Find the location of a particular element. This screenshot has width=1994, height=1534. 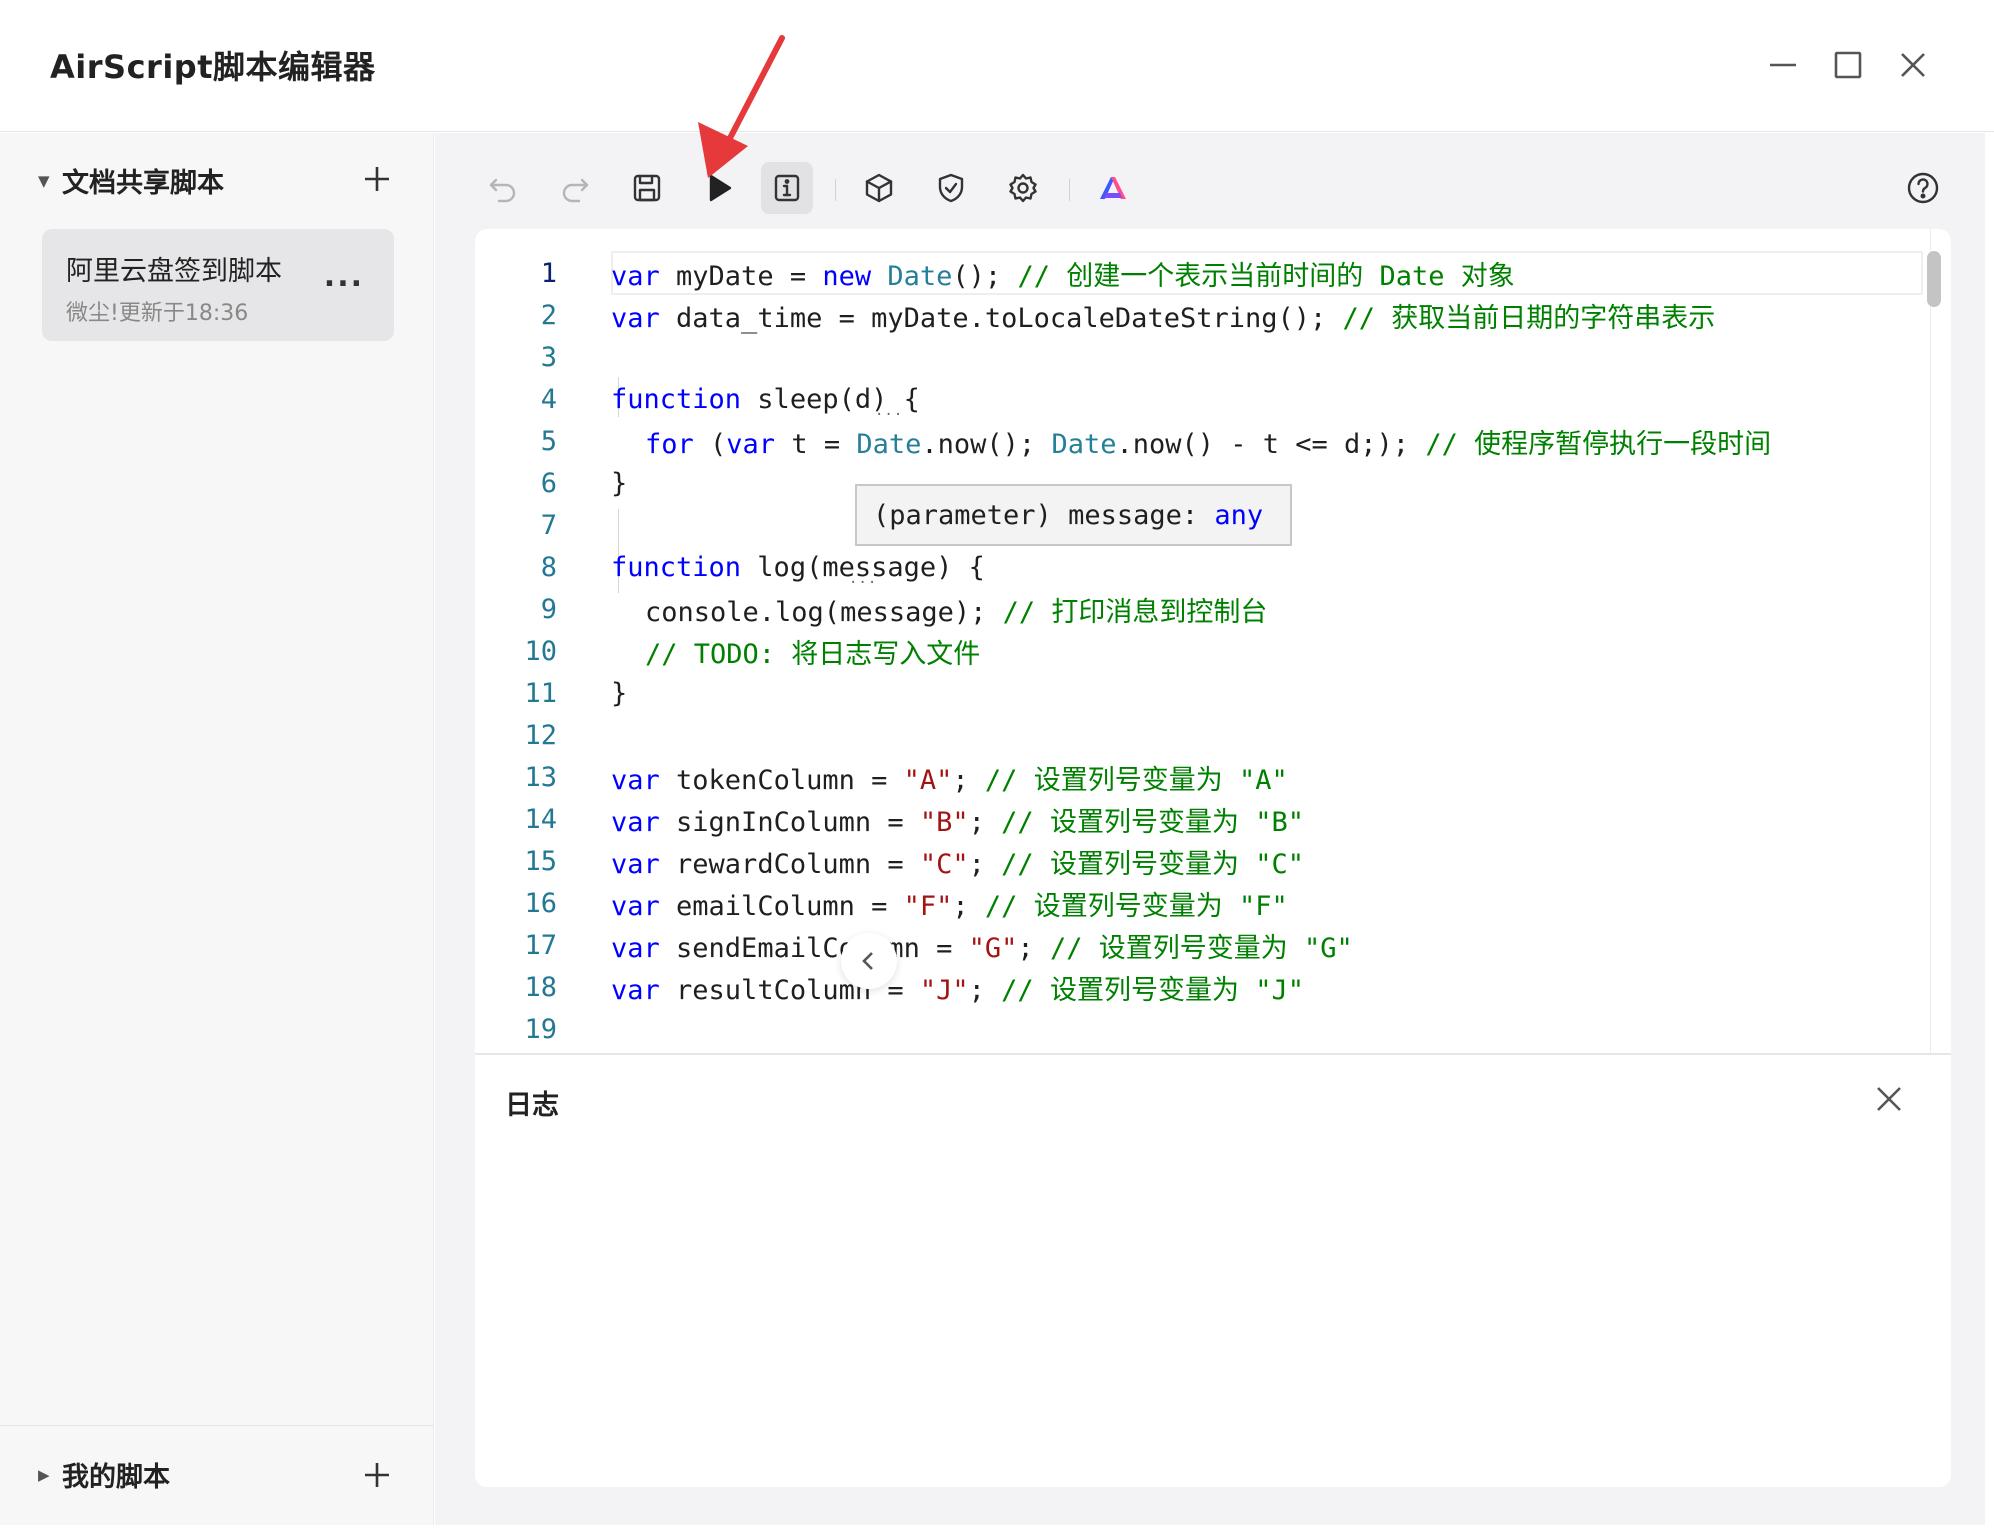

brand-logo-icon is located at coordinates (1113, 188).